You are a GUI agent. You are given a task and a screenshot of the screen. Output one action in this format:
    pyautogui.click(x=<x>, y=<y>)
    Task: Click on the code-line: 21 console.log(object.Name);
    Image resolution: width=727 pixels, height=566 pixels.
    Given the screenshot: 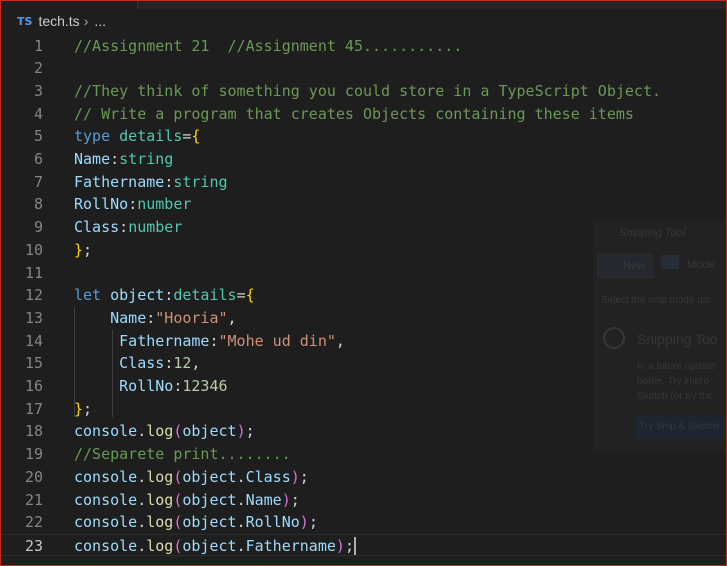 What is the action you would take?
    pyautogui.click(x=363, y=500)
    